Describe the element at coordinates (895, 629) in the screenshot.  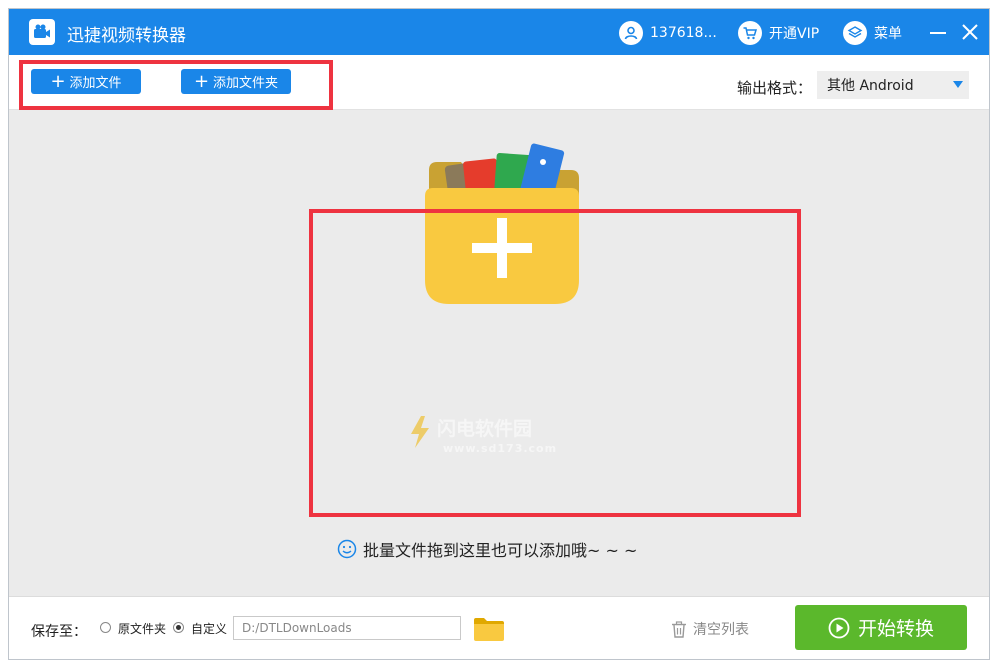
I see `start-convert-label: 开始转换` at that location.